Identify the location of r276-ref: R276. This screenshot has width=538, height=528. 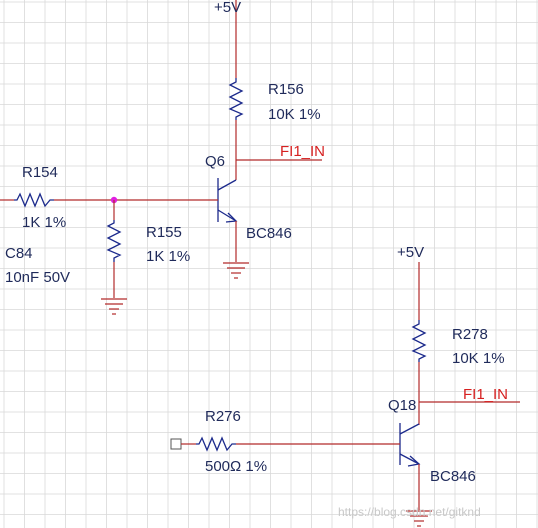
(223, 416).